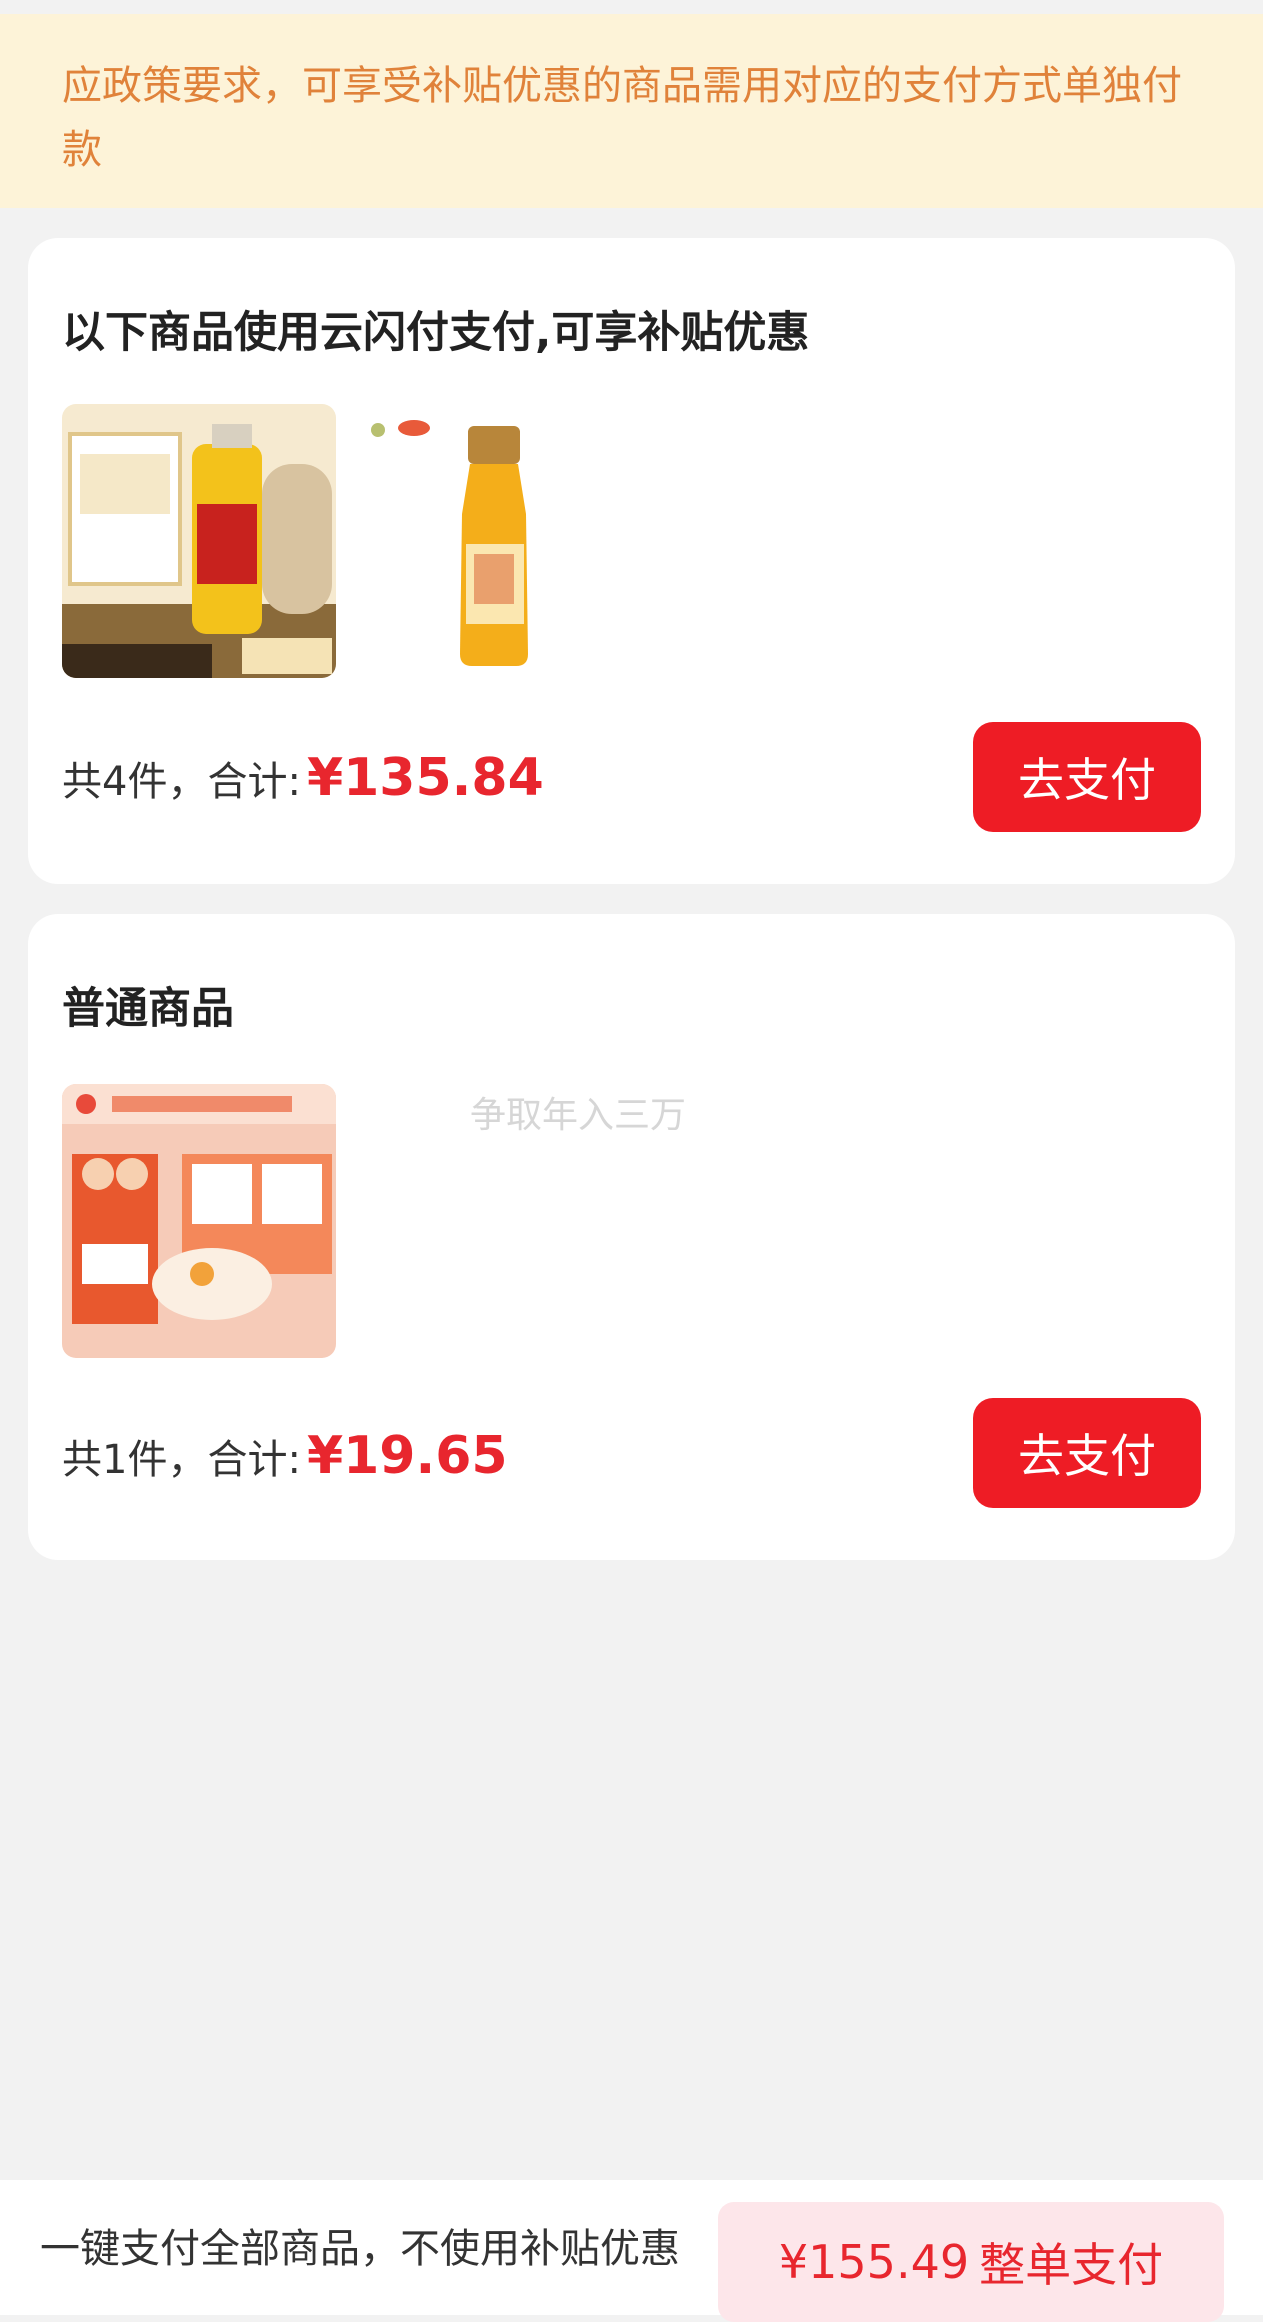  Describe the element at coordinates (303, 778) in the screenshot. I see `subsidy-summary: 共4件，合计: ¥135.84` at that location.